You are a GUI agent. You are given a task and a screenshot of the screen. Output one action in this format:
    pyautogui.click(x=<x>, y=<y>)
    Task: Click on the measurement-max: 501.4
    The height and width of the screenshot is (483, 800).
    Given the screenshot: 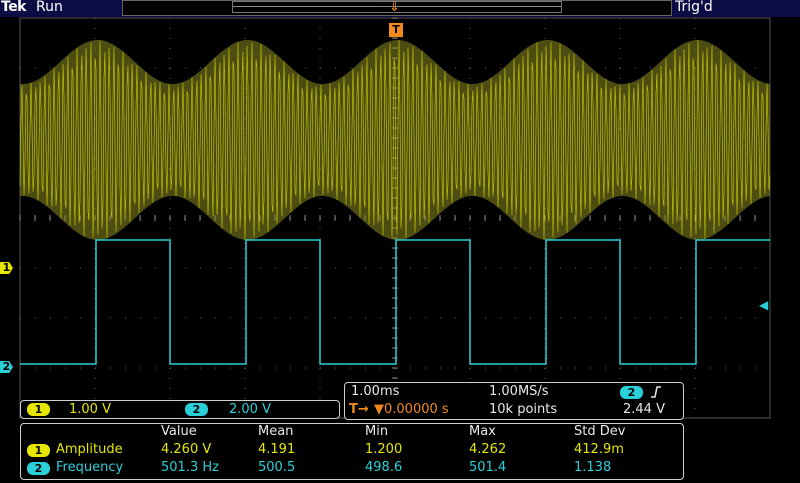 What is the action you would take?
    pyautogui.click(x=488, y=467)
    